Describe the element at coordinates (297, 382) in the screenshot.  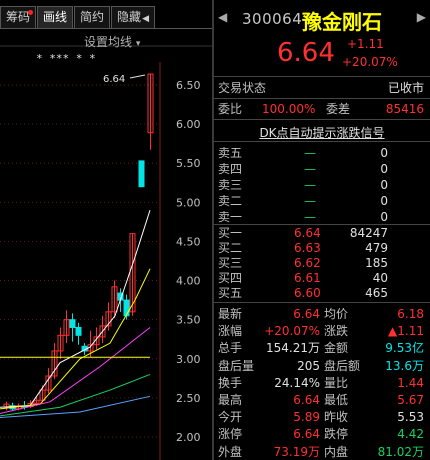
I see `stat-value: 24.14%` at that location.